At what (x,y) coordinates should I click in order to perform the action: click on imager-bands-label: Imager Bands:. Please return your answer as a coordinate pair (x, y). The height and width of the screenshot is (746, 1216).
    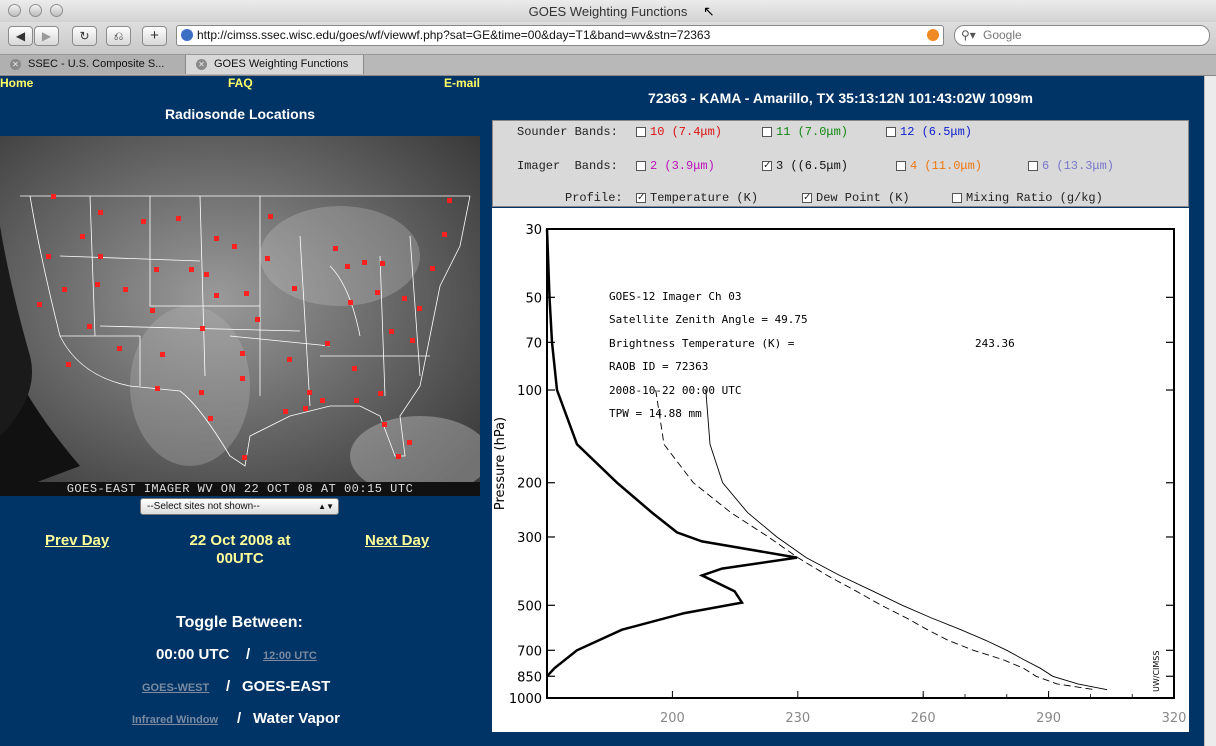
    Looking at the image, I should click on (567, 166).